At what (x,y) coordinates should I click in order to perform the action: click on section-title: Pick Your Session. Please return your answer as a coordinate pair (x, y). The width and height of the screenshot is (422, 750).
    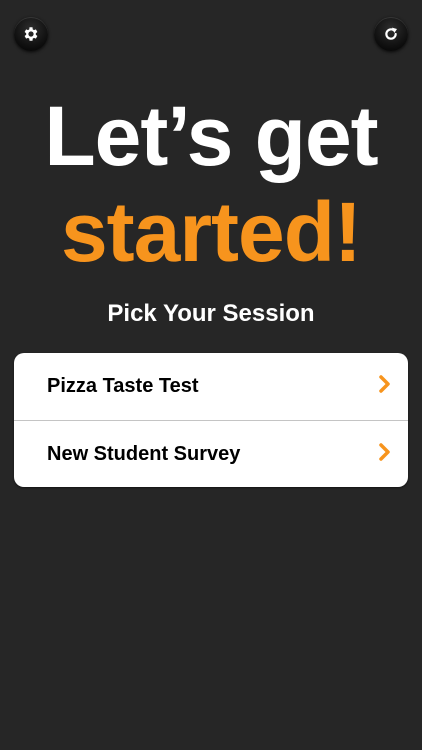
    Looking at the image, I should click on (211, 313).